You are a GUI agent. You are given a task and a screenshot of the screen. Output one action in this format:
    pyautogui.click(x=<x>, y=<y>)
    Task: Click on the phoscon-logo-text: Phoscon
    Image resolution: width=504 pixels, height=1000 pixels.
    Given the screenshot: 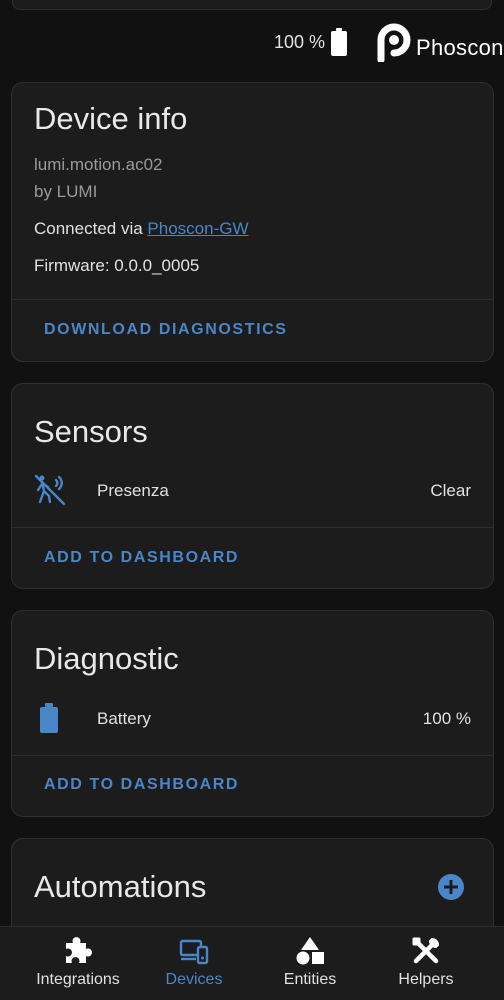 What is the action you would take?
    pyautogui.click(x=460, y=47)
    